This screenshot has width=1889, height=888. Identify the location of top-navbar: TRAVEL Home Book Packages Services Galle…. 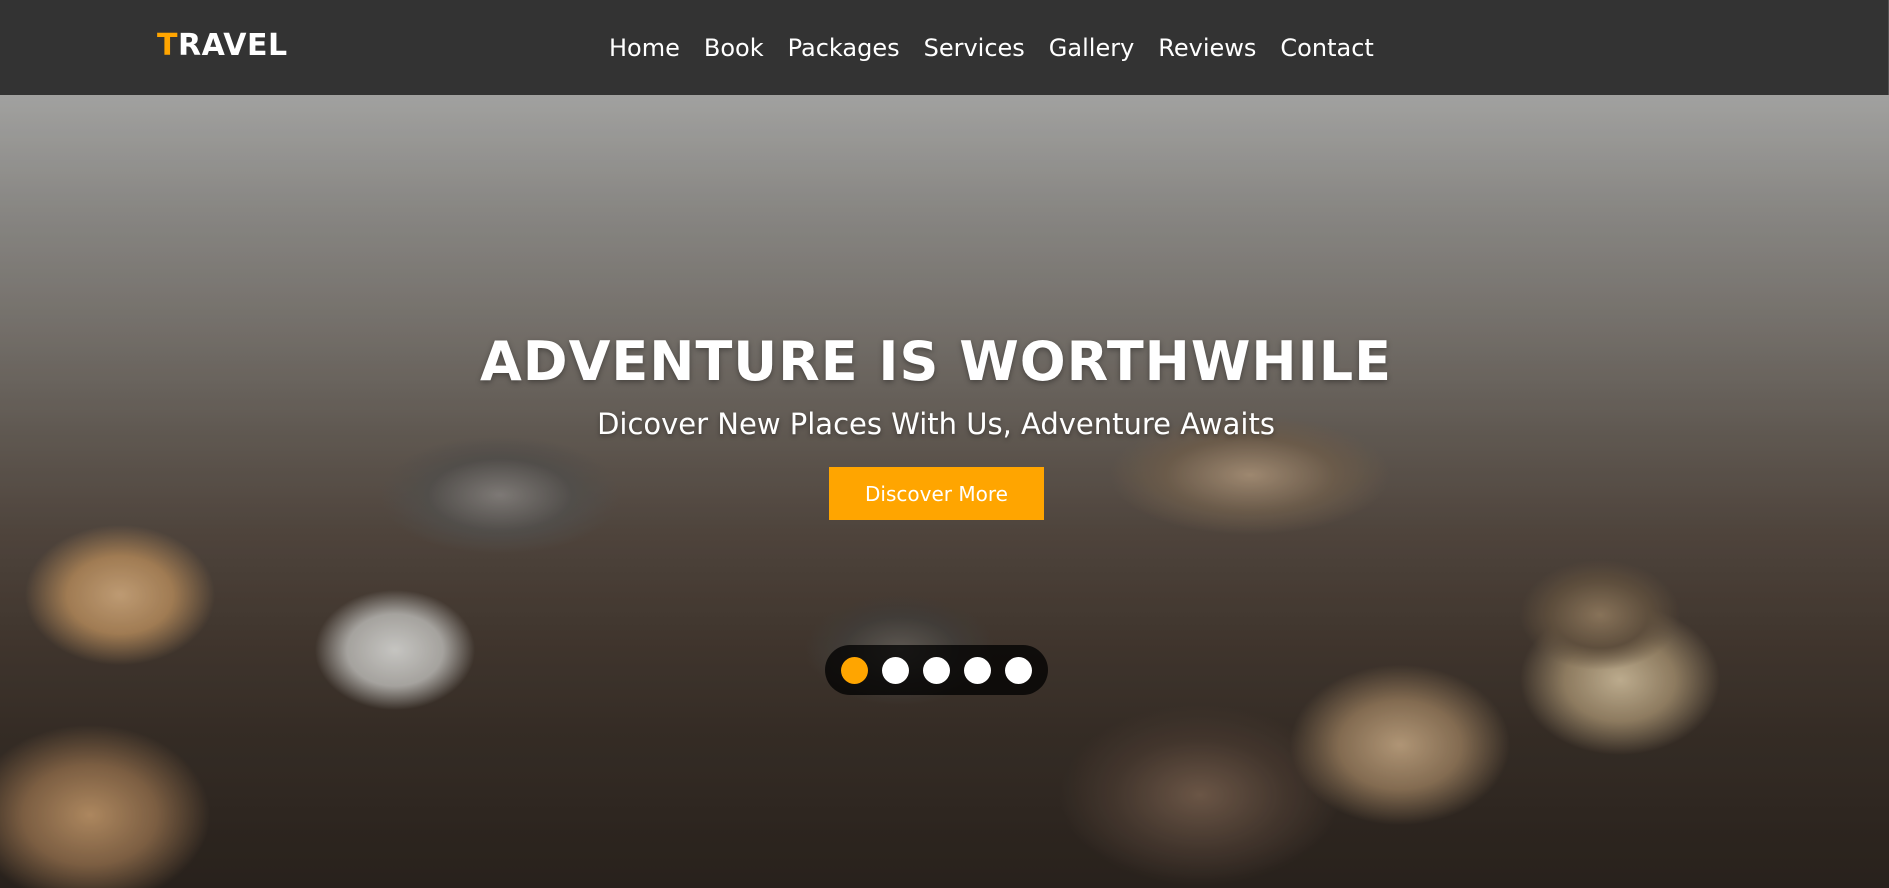
(944, 47).